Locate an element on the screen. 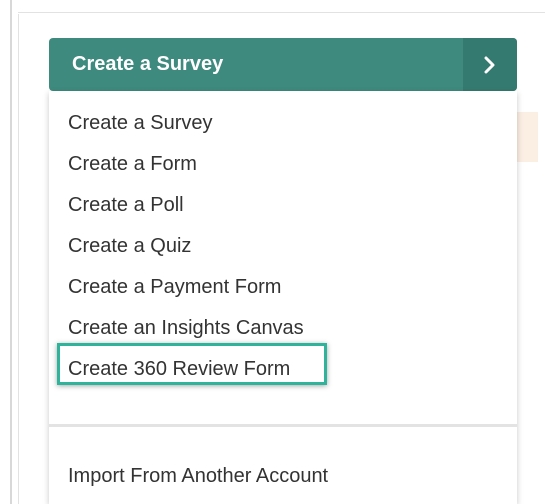 This screenshot has width=545, height=504. menu-item-import-from-another-account: Import From Another Account is located at coordinates (198, 476).